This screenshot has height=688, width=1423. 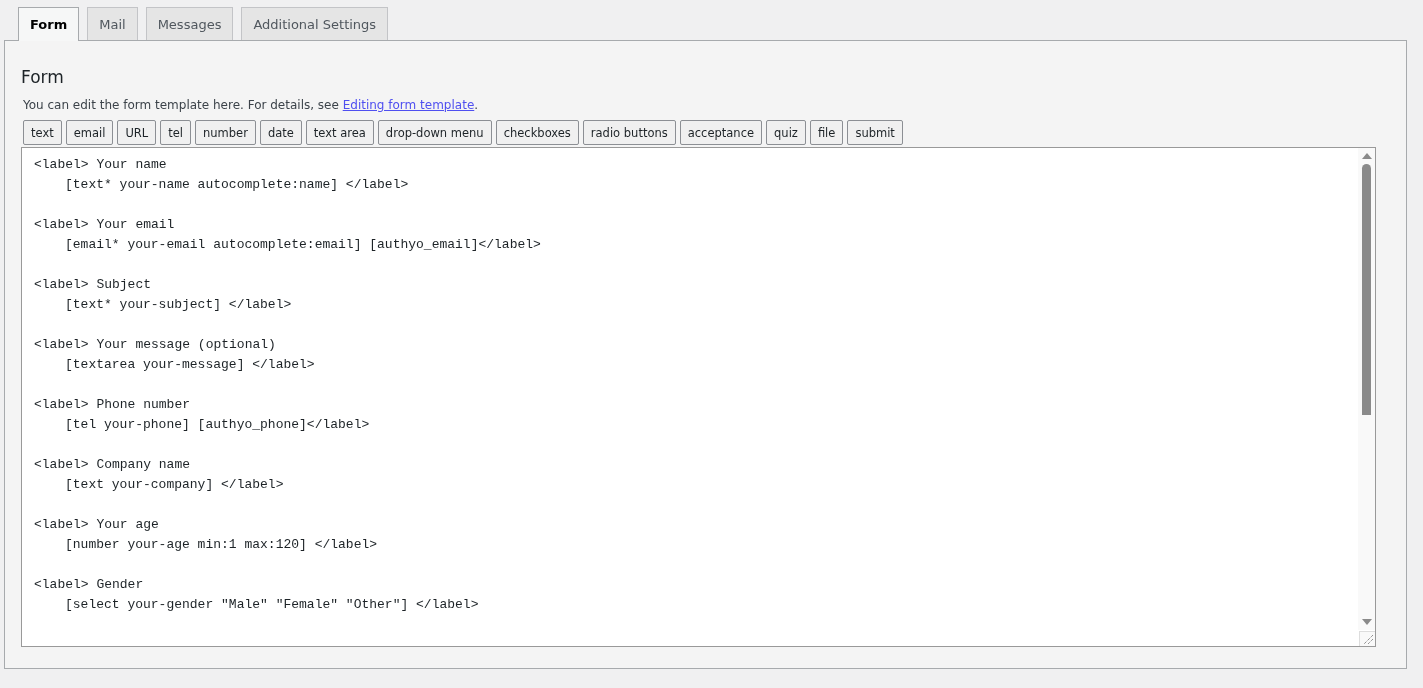 What do you see at coordinates (225, 132) in the screenshot?
I see `tag-generator-button: number` at bounding box center [225, 132].